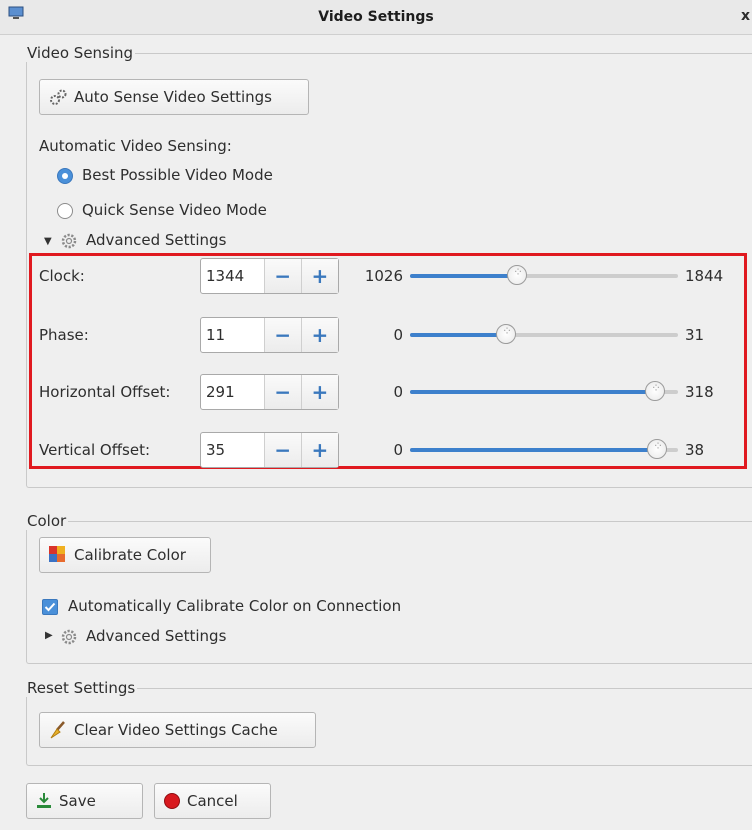  What do you see at coordinates (65, 176) in the screenshot?
I see `best-mode-radio` at bounding box center [65, 176].